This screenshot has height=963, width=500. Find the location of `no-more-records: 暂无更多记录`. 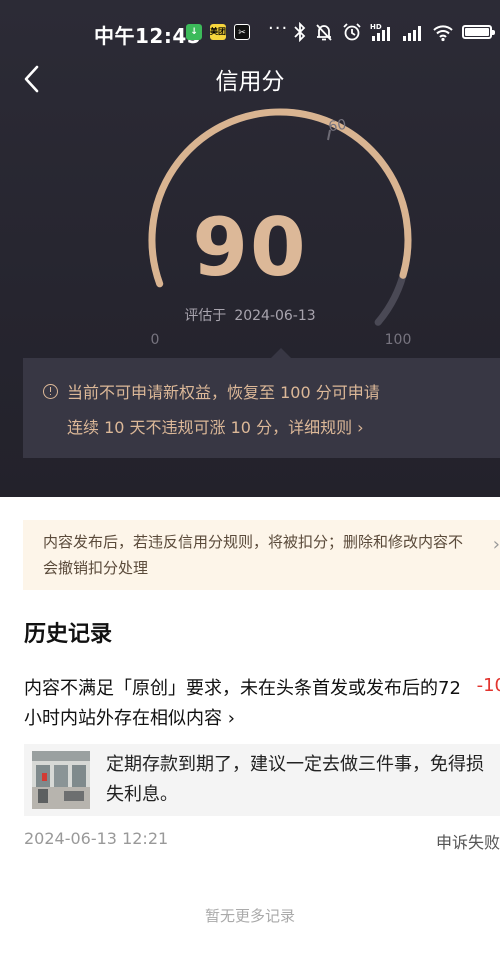

no-more-records: 暂无更多记录 is located at coordinates (249, 916).